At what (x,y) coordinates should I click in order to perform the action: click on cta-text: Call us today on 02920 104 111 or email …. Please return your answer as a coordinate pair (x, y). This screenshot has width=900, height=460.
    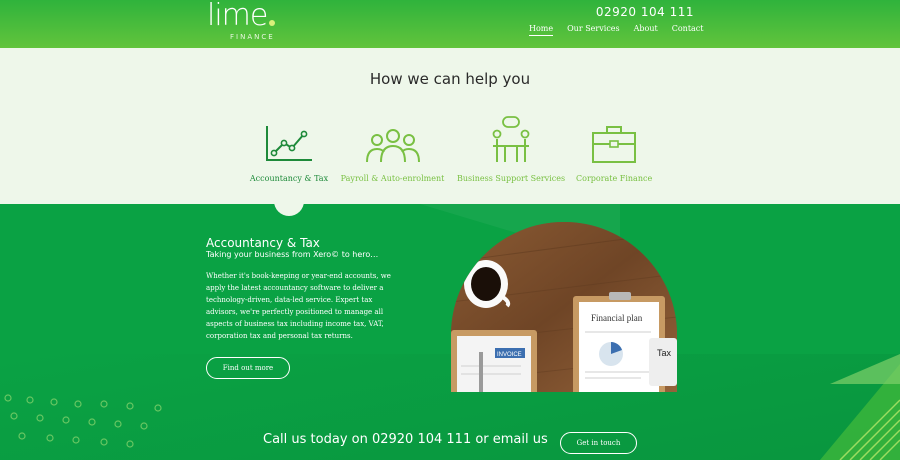
    Looking at the image, I should click on (405, 439).